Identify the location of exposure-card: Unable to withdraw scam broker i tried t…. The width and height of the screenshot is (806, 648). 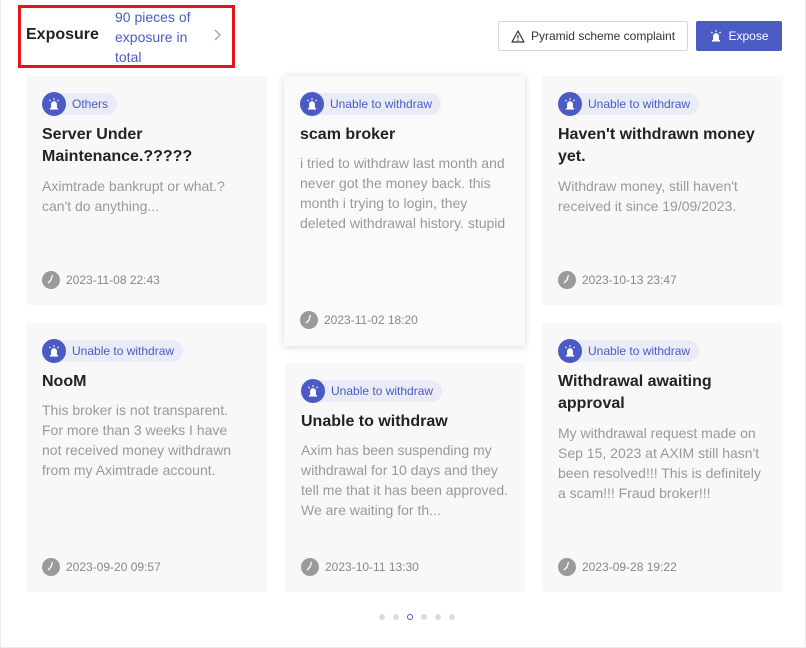
(404, 211).